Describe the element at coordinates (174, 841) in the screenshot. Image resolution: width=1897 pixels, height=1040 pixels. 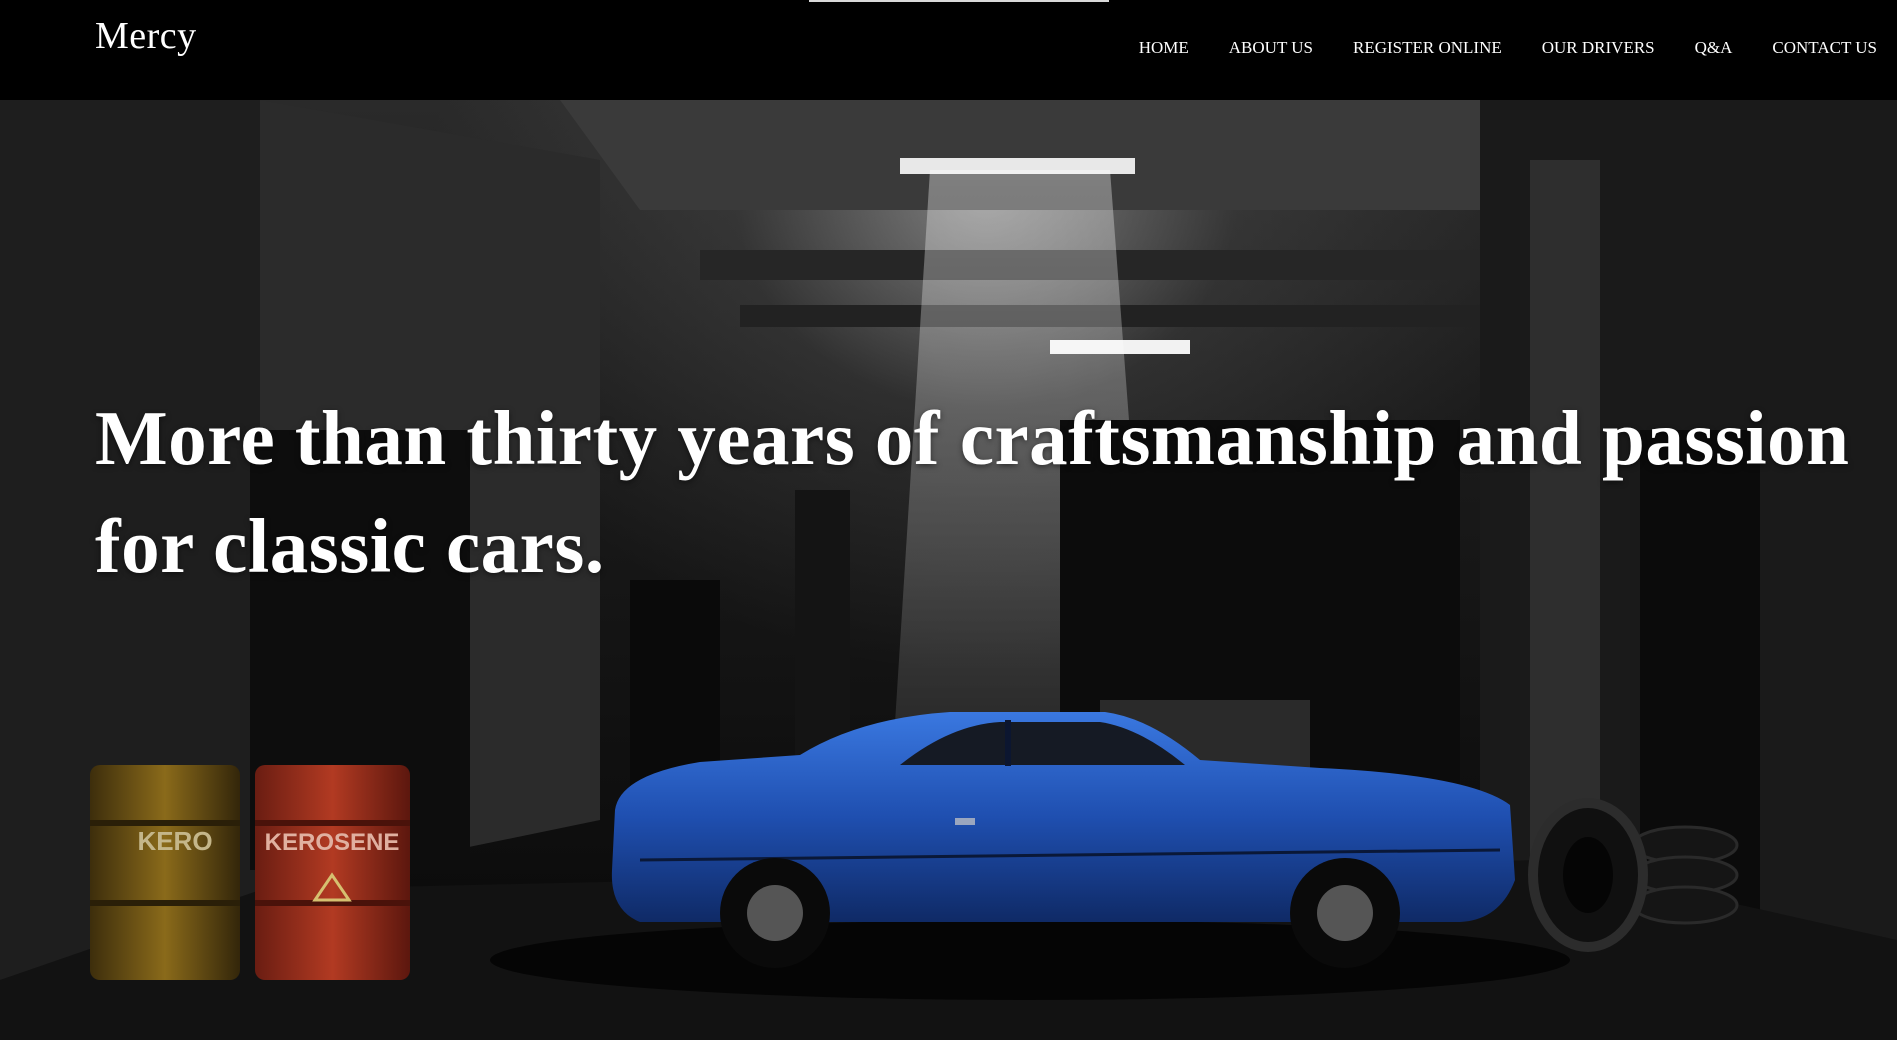
I see `barrel-label-partial: KERO` at that location.